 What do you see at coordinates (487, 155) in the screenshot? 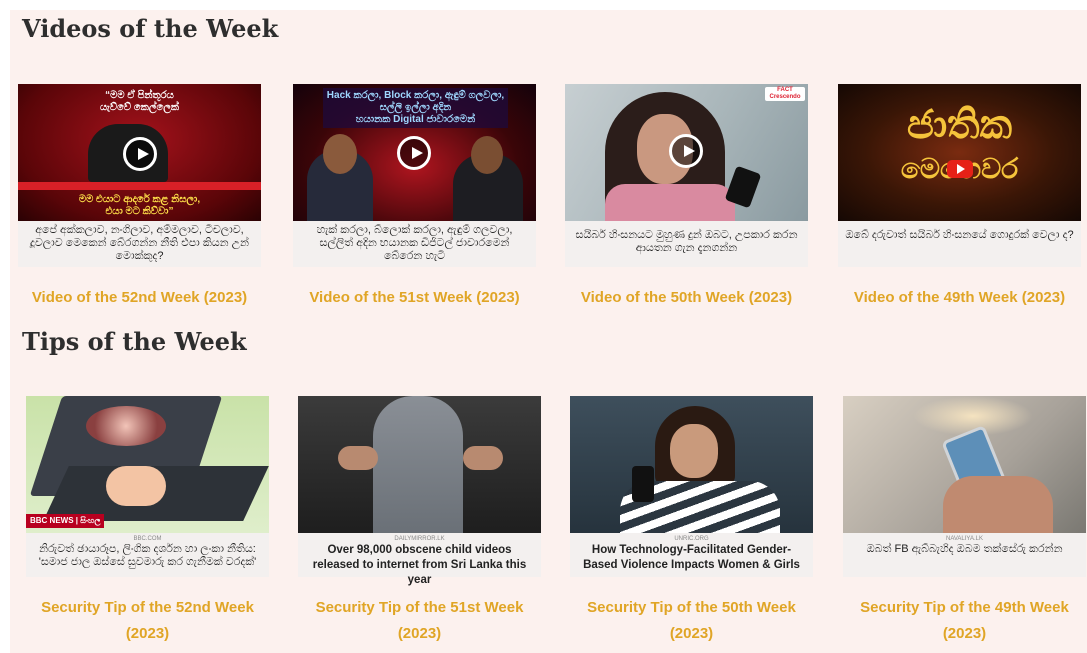
I see `person-right-face` at bounding box center [487, 155].